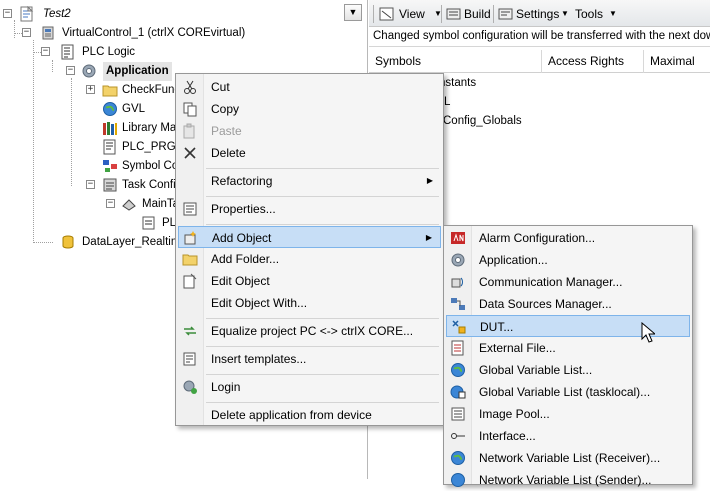 The width and height of the screenshot is (710, 491). I want to click on template-icon, so click(189, 359).